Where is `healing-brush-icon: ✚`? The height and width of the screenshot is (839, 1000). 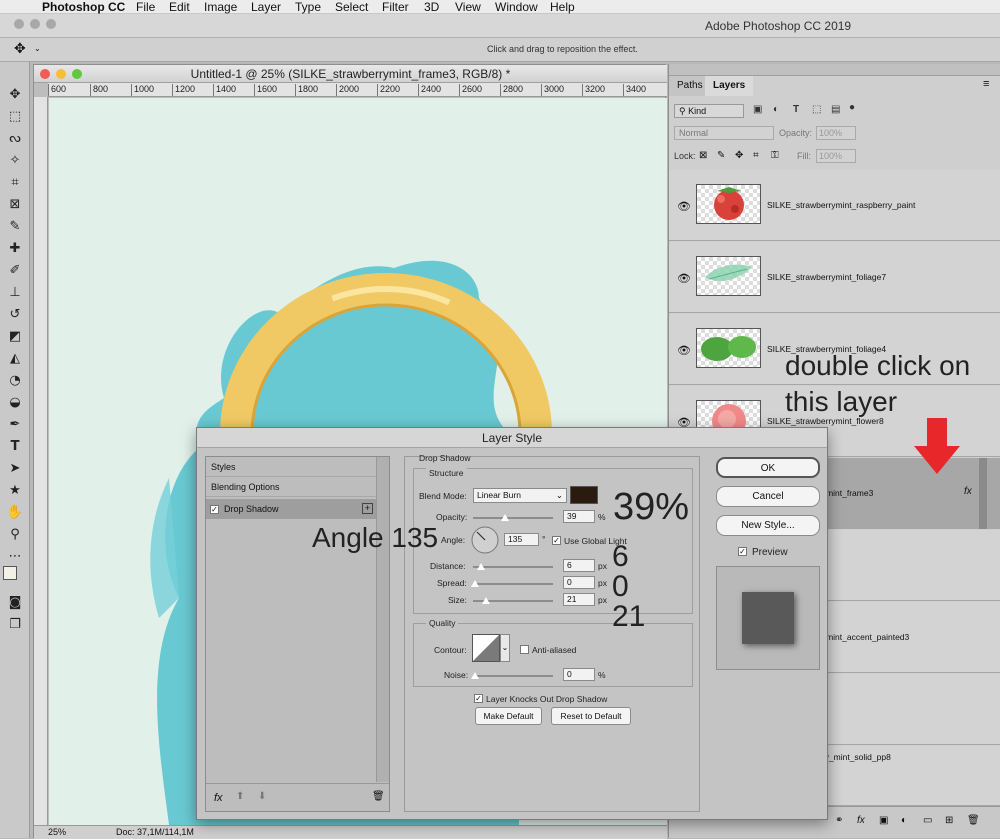
healing-brush-icon: ✚ is located at coordinates (15, 249).